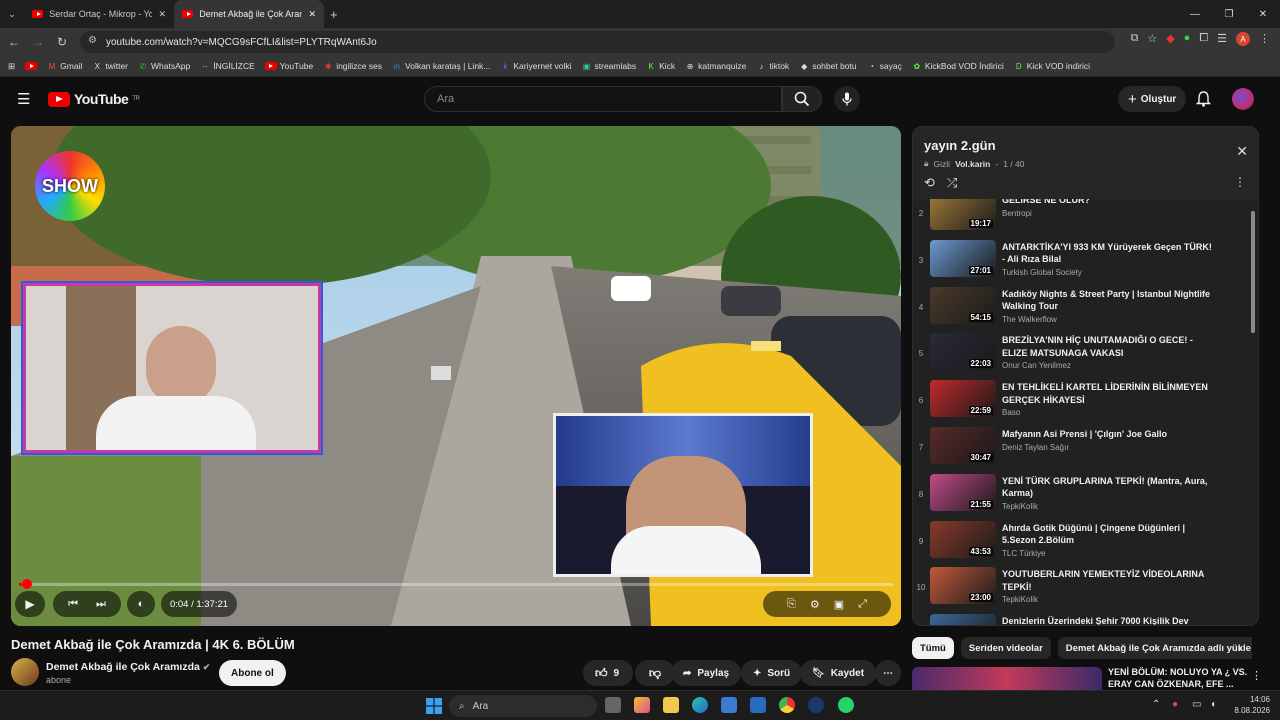 The height and width of the screenshot is (720, 1280). What do you see at coordinates (23, 99) in the screenshot?
I see `hamburger-menu-icon: ☰` at bounding box center [23, 99].